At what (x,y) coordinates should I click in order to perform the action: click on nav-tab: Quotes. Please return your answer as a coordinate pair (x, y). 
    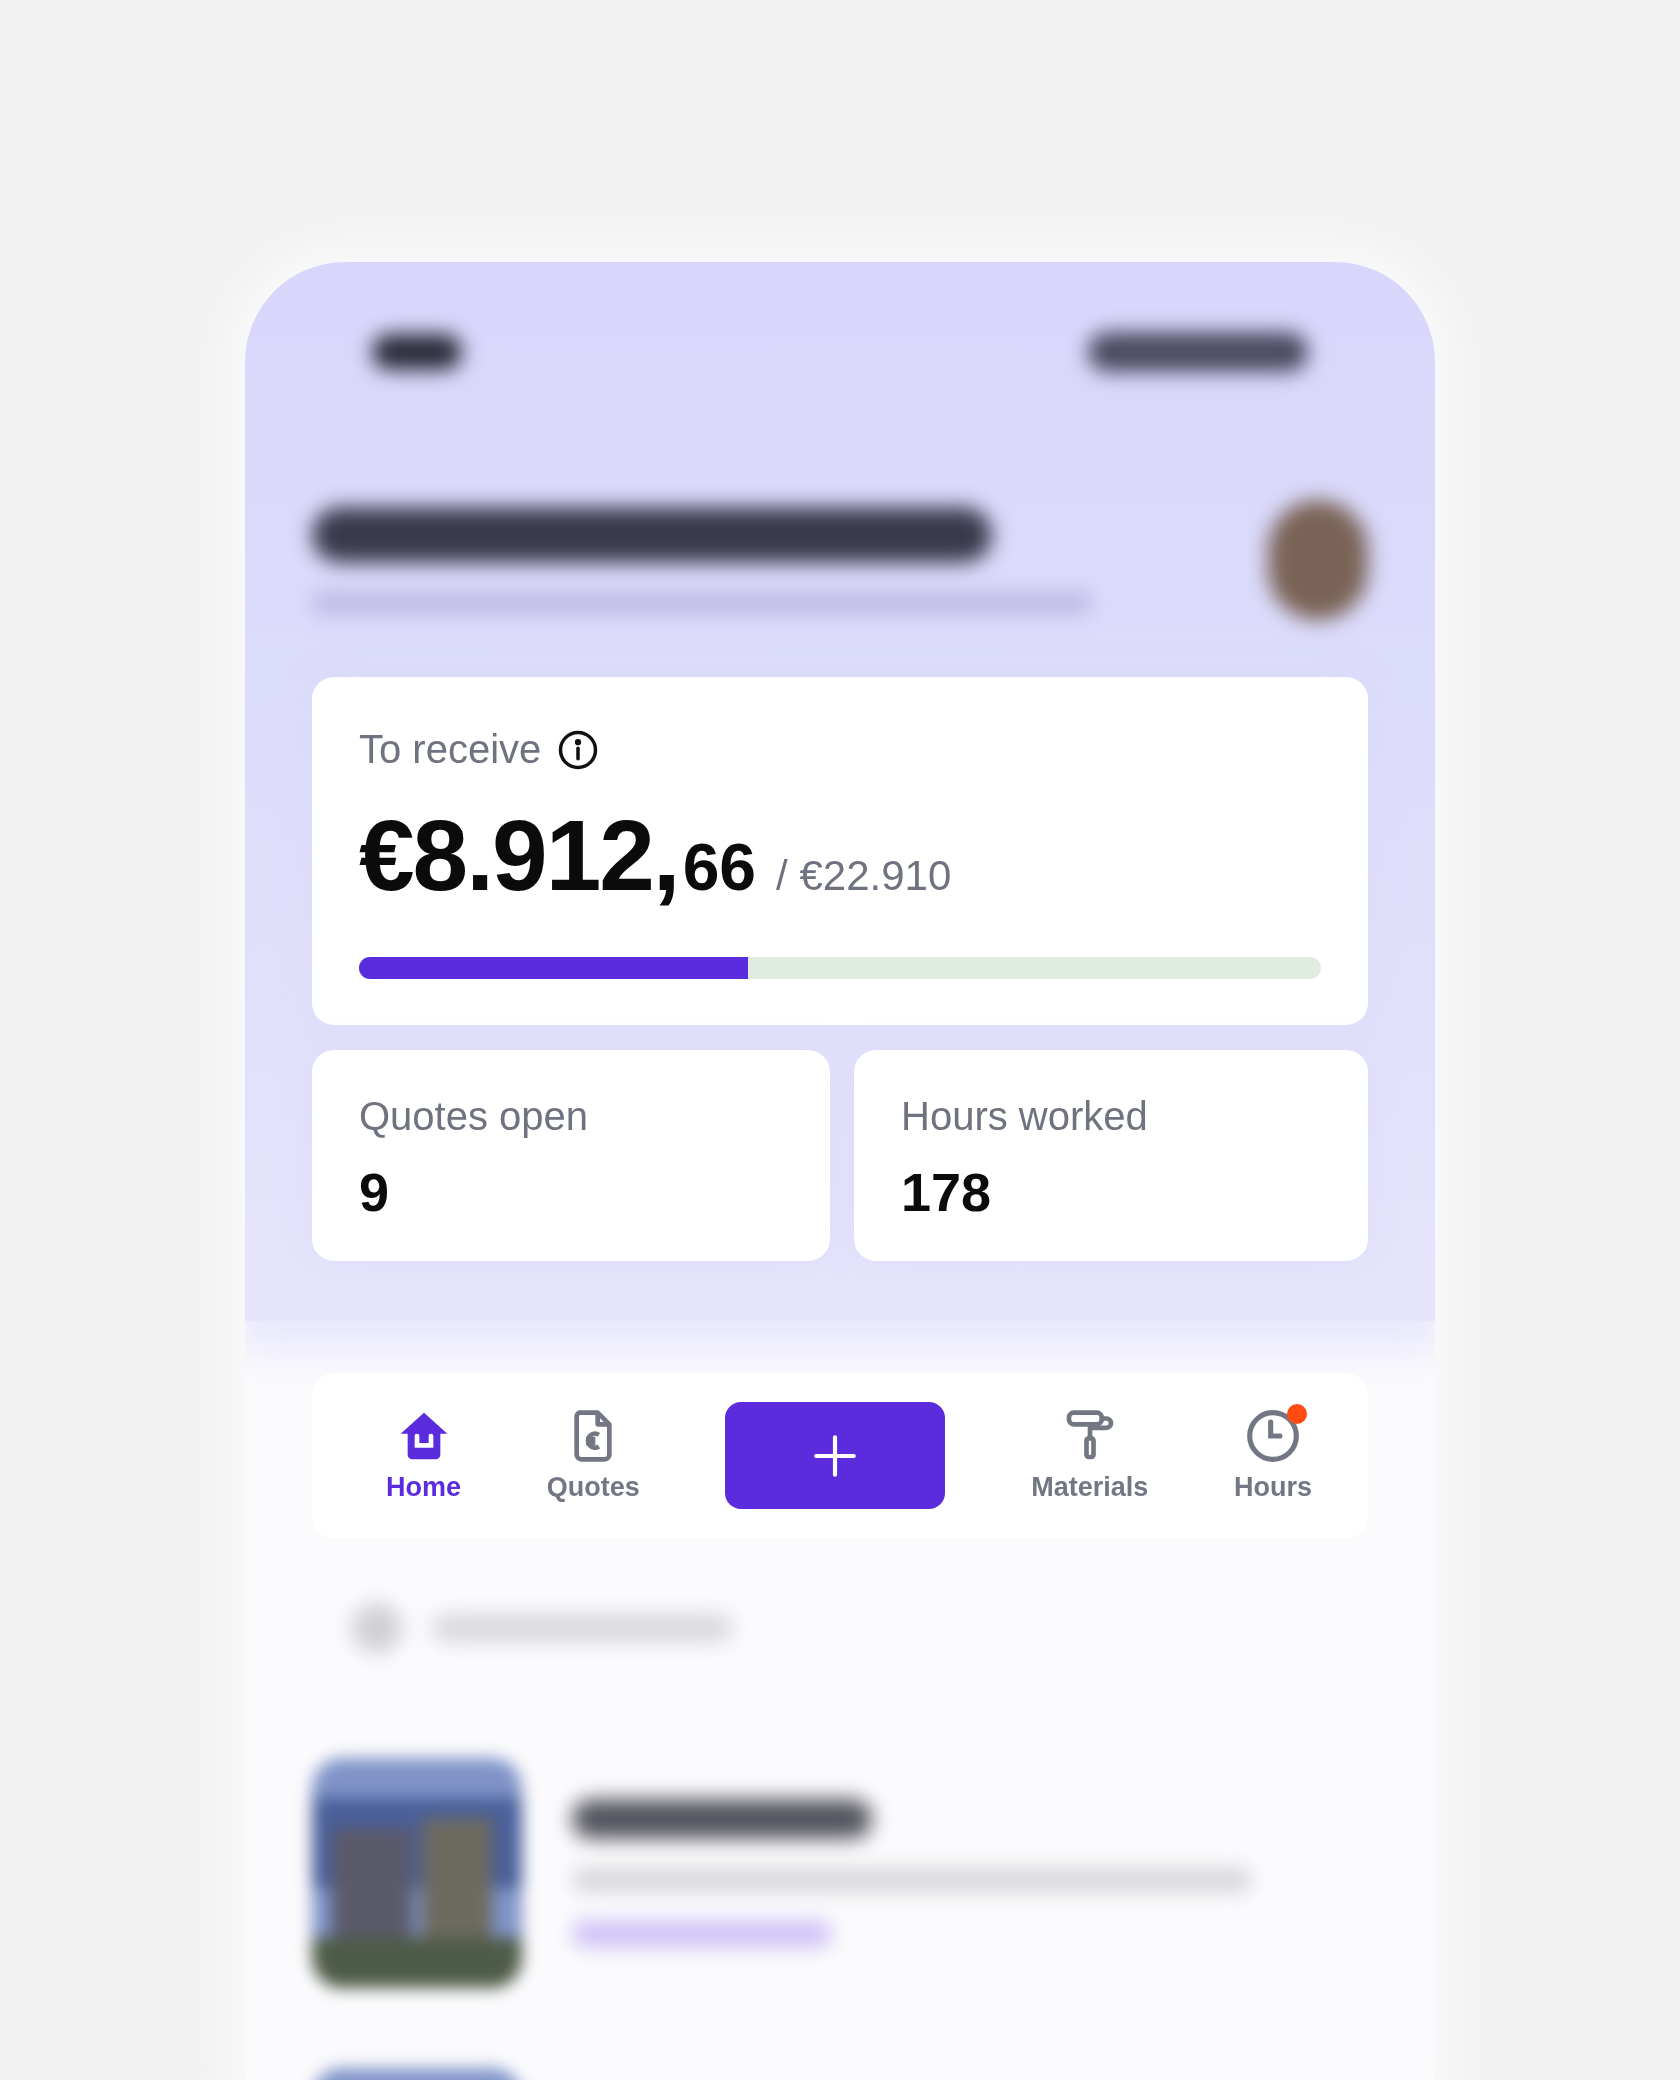
    Looking at the image, I should click on (593, 1455).